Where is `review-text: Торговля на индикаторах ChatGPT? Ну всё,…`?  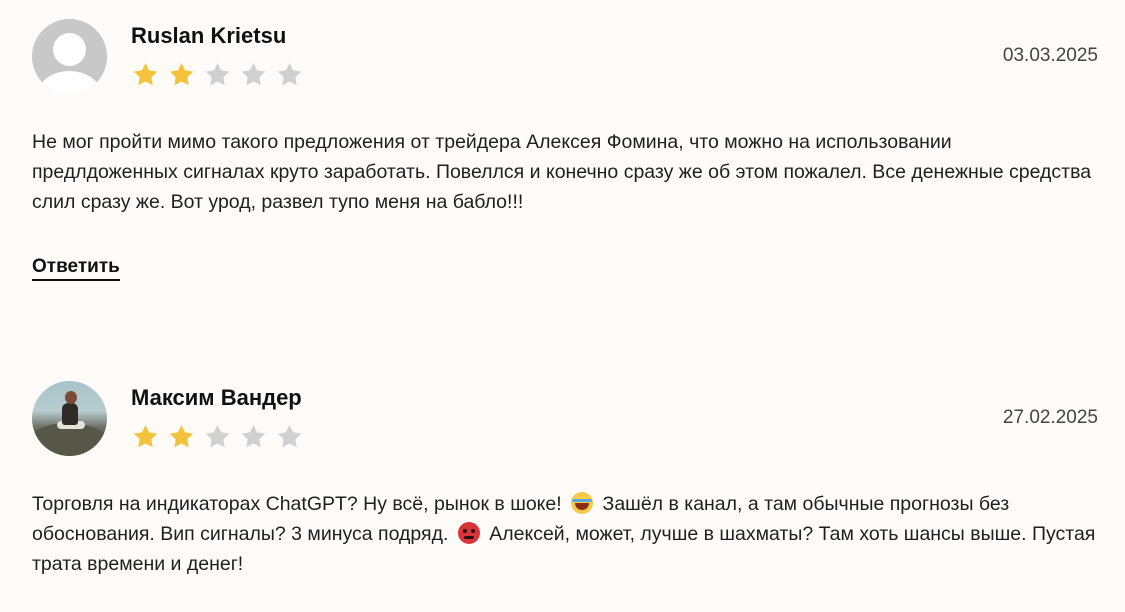 review-text: Торговля на индикаторах ChatGPT? Ну всё,… is located at coordinates (565, 534).